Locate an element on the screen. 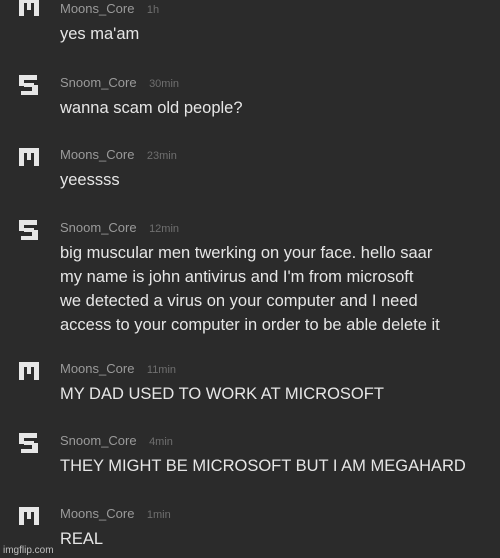 This screenshot has height=558, width=500. timestamp: 11min is located at coordinates (161, 370).